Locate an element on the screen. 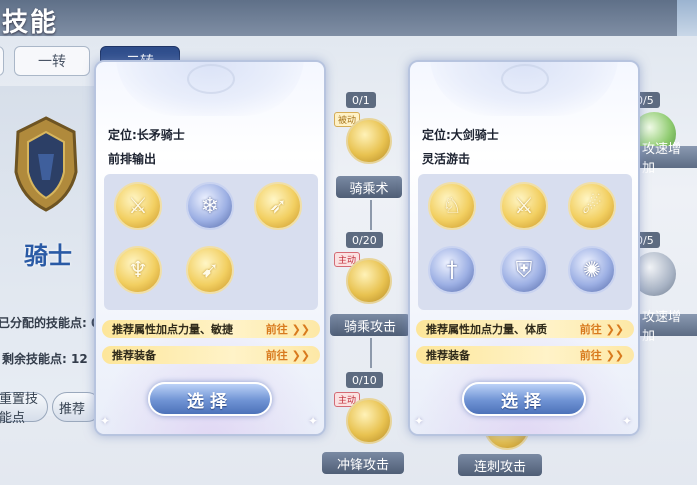 The height and width of the screenshot is (485, 697). card-role: 定位:大剑骑士 is located at coordinates (460, 135).